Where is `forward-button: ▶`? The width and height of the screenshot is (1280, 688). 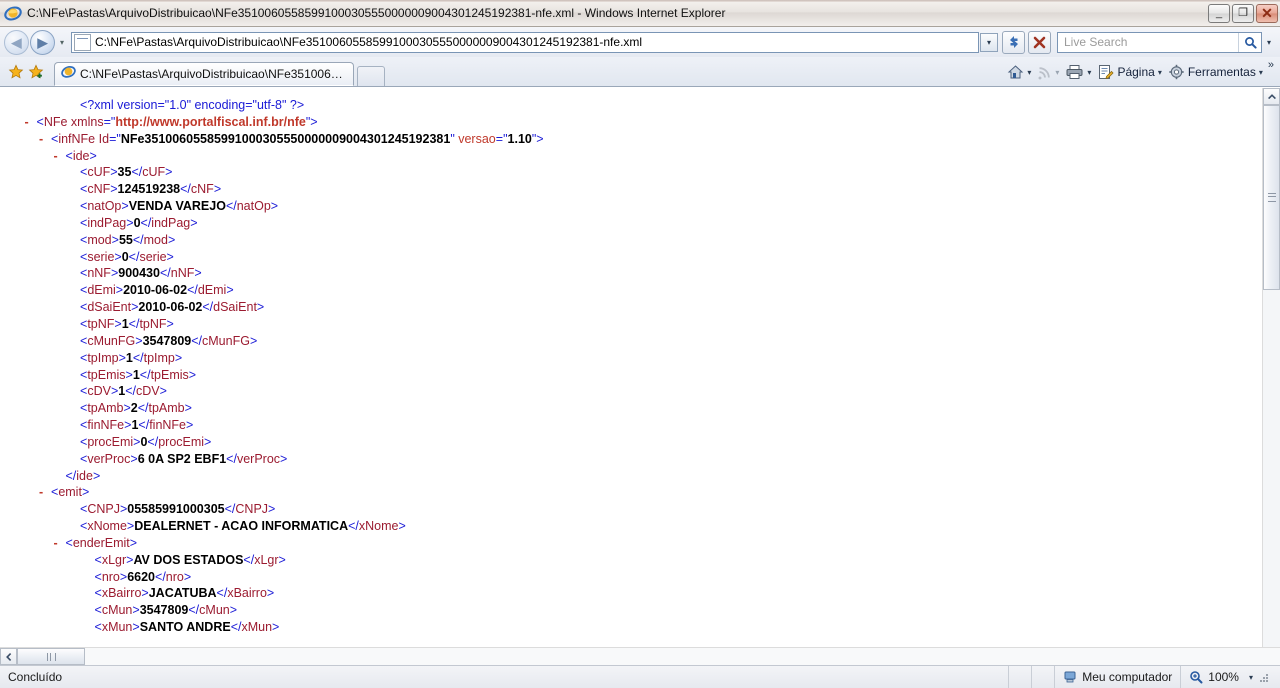
forward-button: ▶ is located at coordinates (42, 42).